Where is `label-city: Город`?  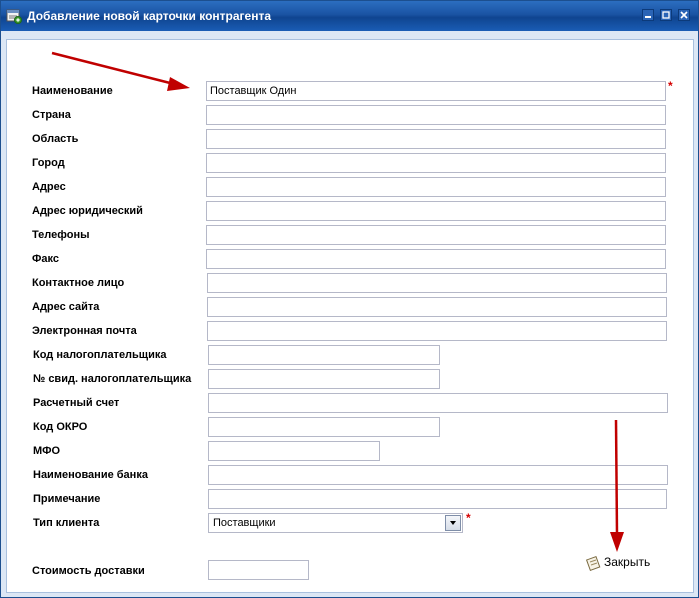 label-city: Город is located at coordinates (48, 163).